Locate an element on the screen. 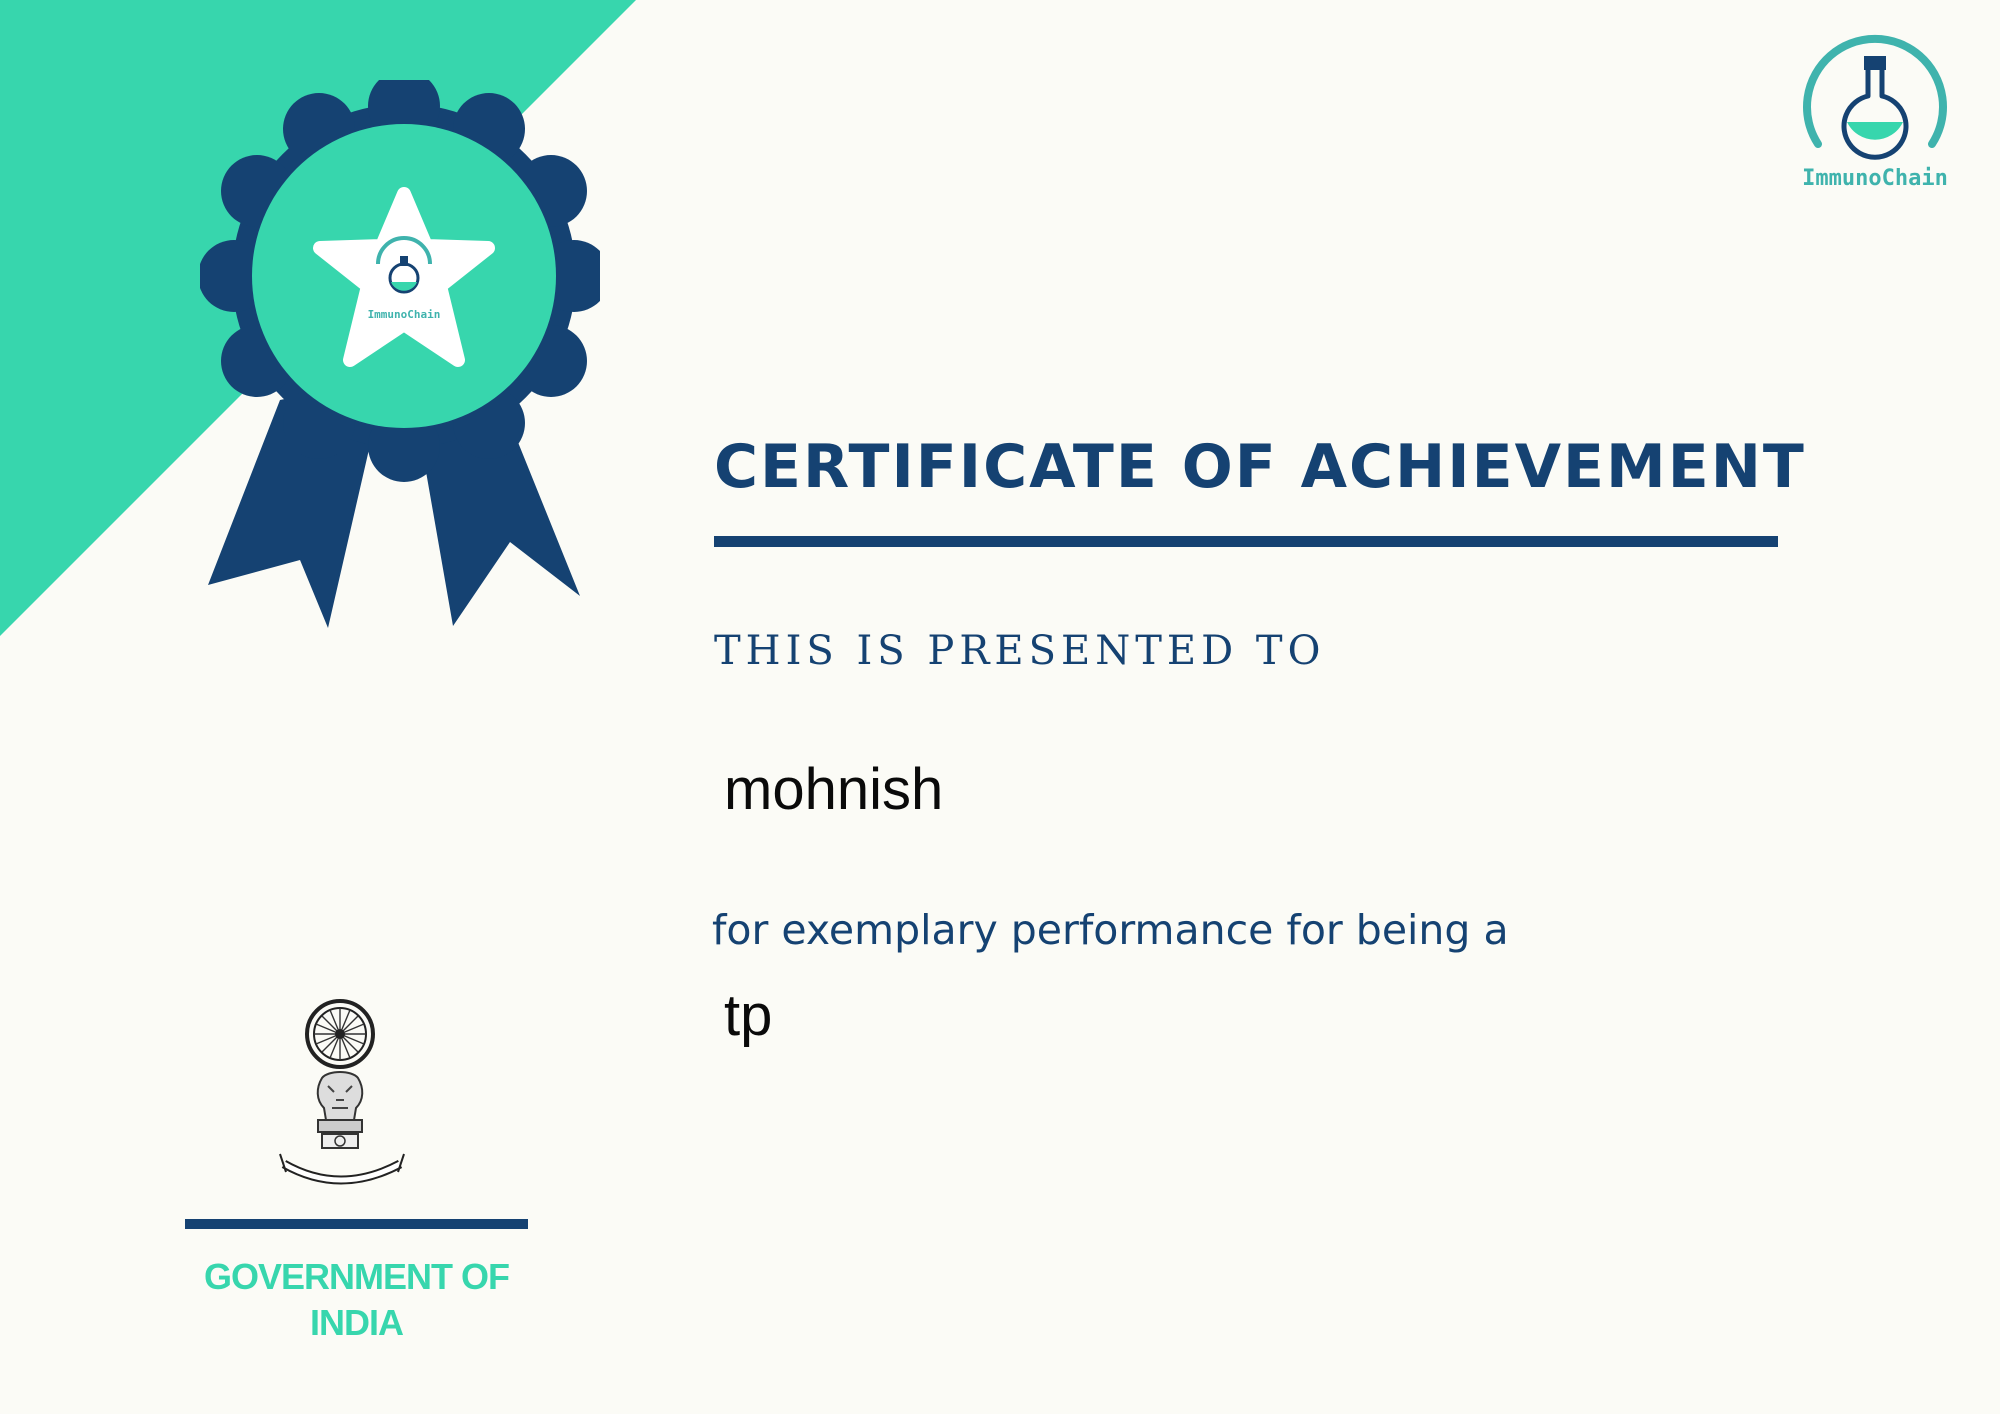  achievement-role: tp is located at coordinates (748, 1015).